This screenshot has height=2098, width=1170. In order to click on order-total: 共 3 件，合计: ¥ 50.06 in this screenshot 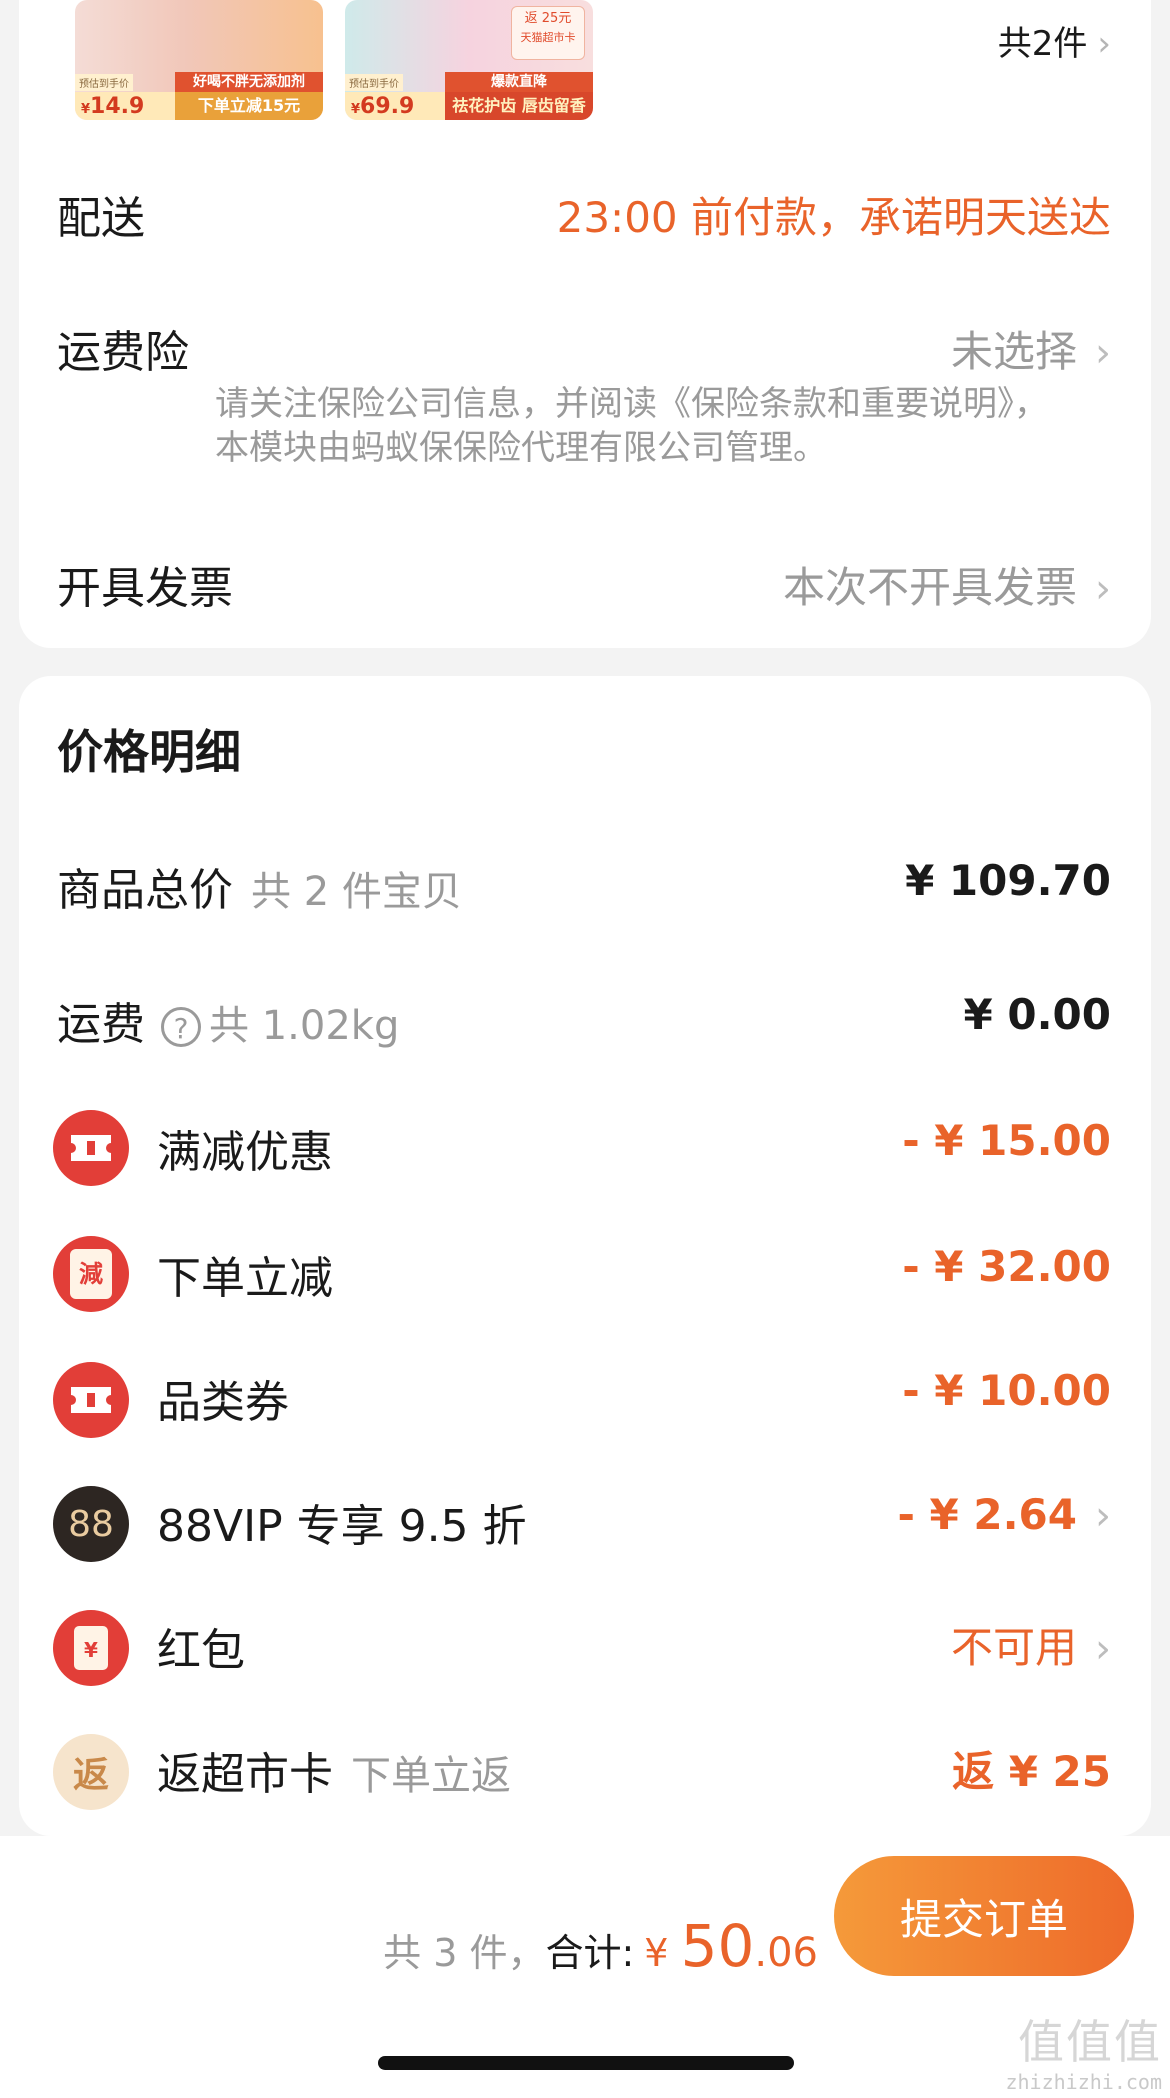, I will do `click(600, 1946)`.